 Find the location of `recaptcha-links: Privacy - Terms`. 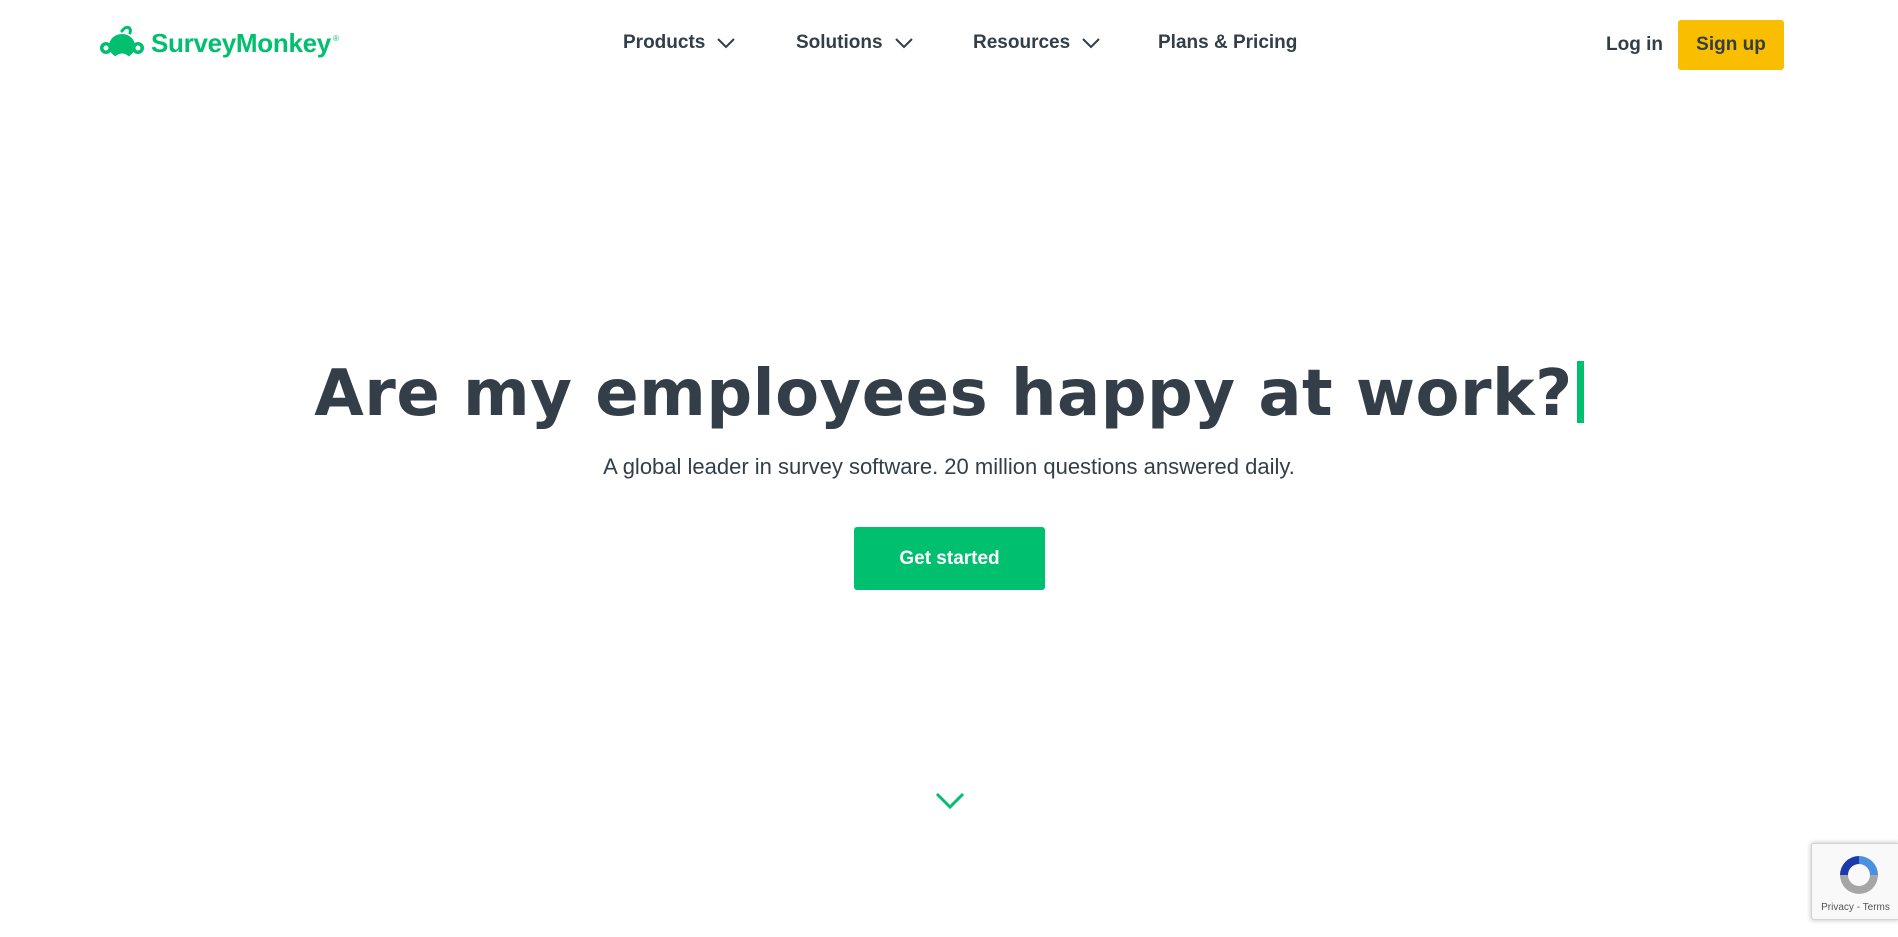

recaptcha-links: Privacy - Terms is located at coordinates (1855, 907).